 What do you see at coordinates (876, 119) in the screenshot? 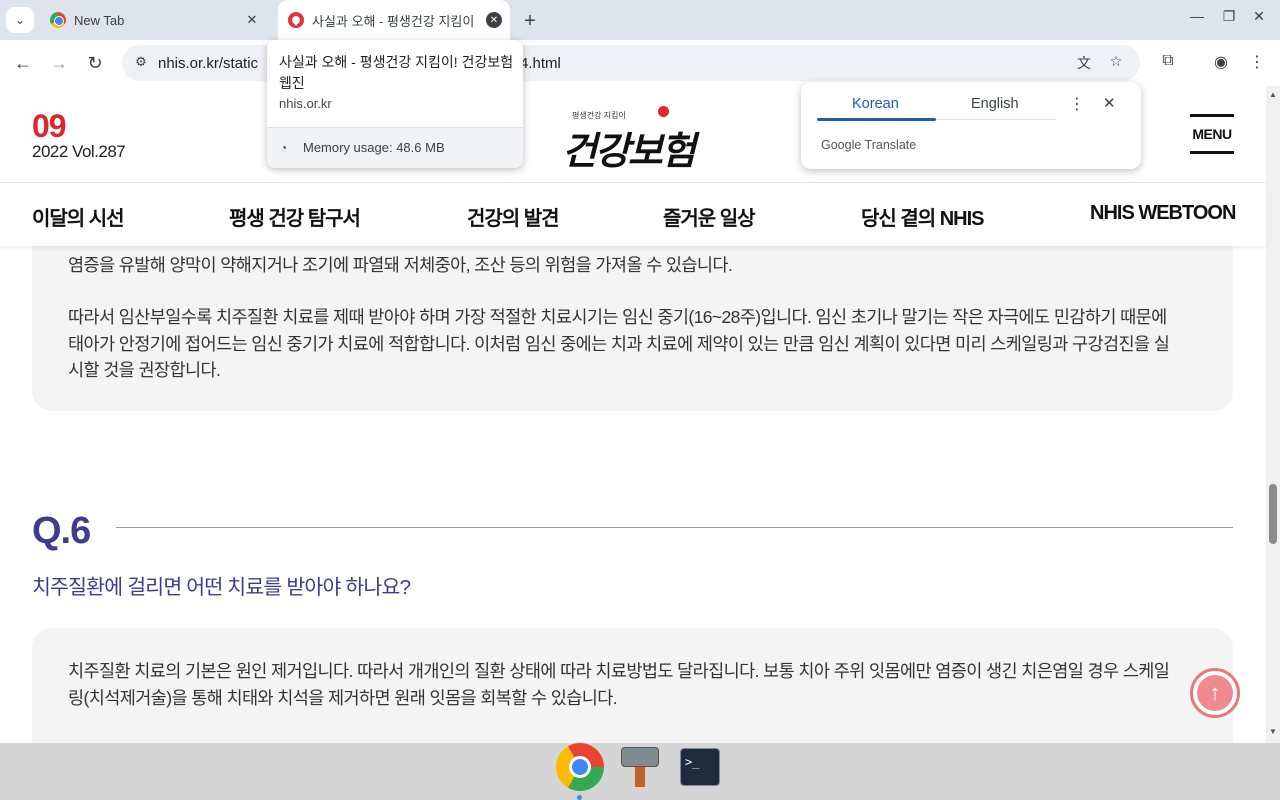
I see `active-tab-indicator` at bounding box center [876, 119].